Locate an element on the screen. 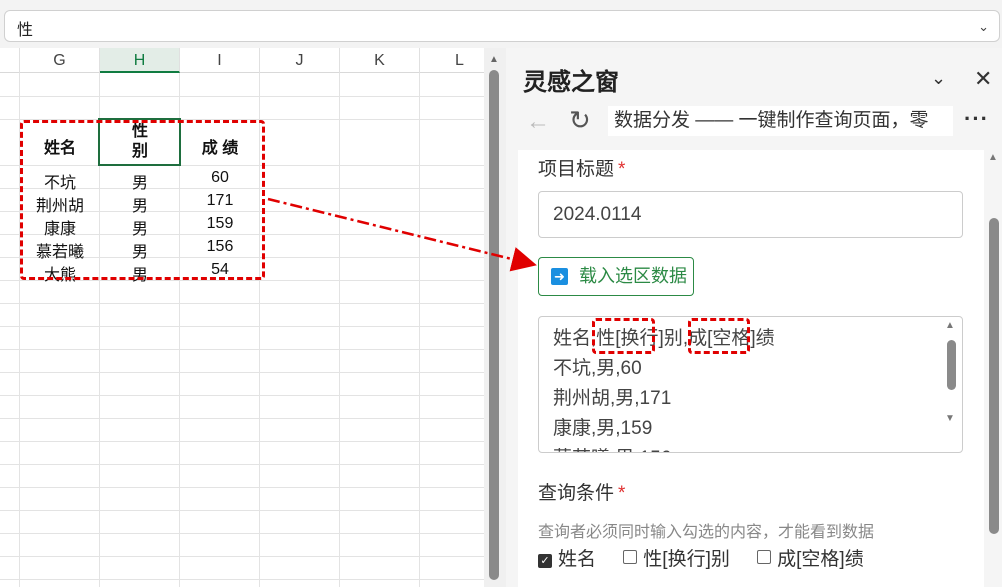 The image size is (1002, 587). refresh-icon: ↻ is located at coordinates (580, 120).